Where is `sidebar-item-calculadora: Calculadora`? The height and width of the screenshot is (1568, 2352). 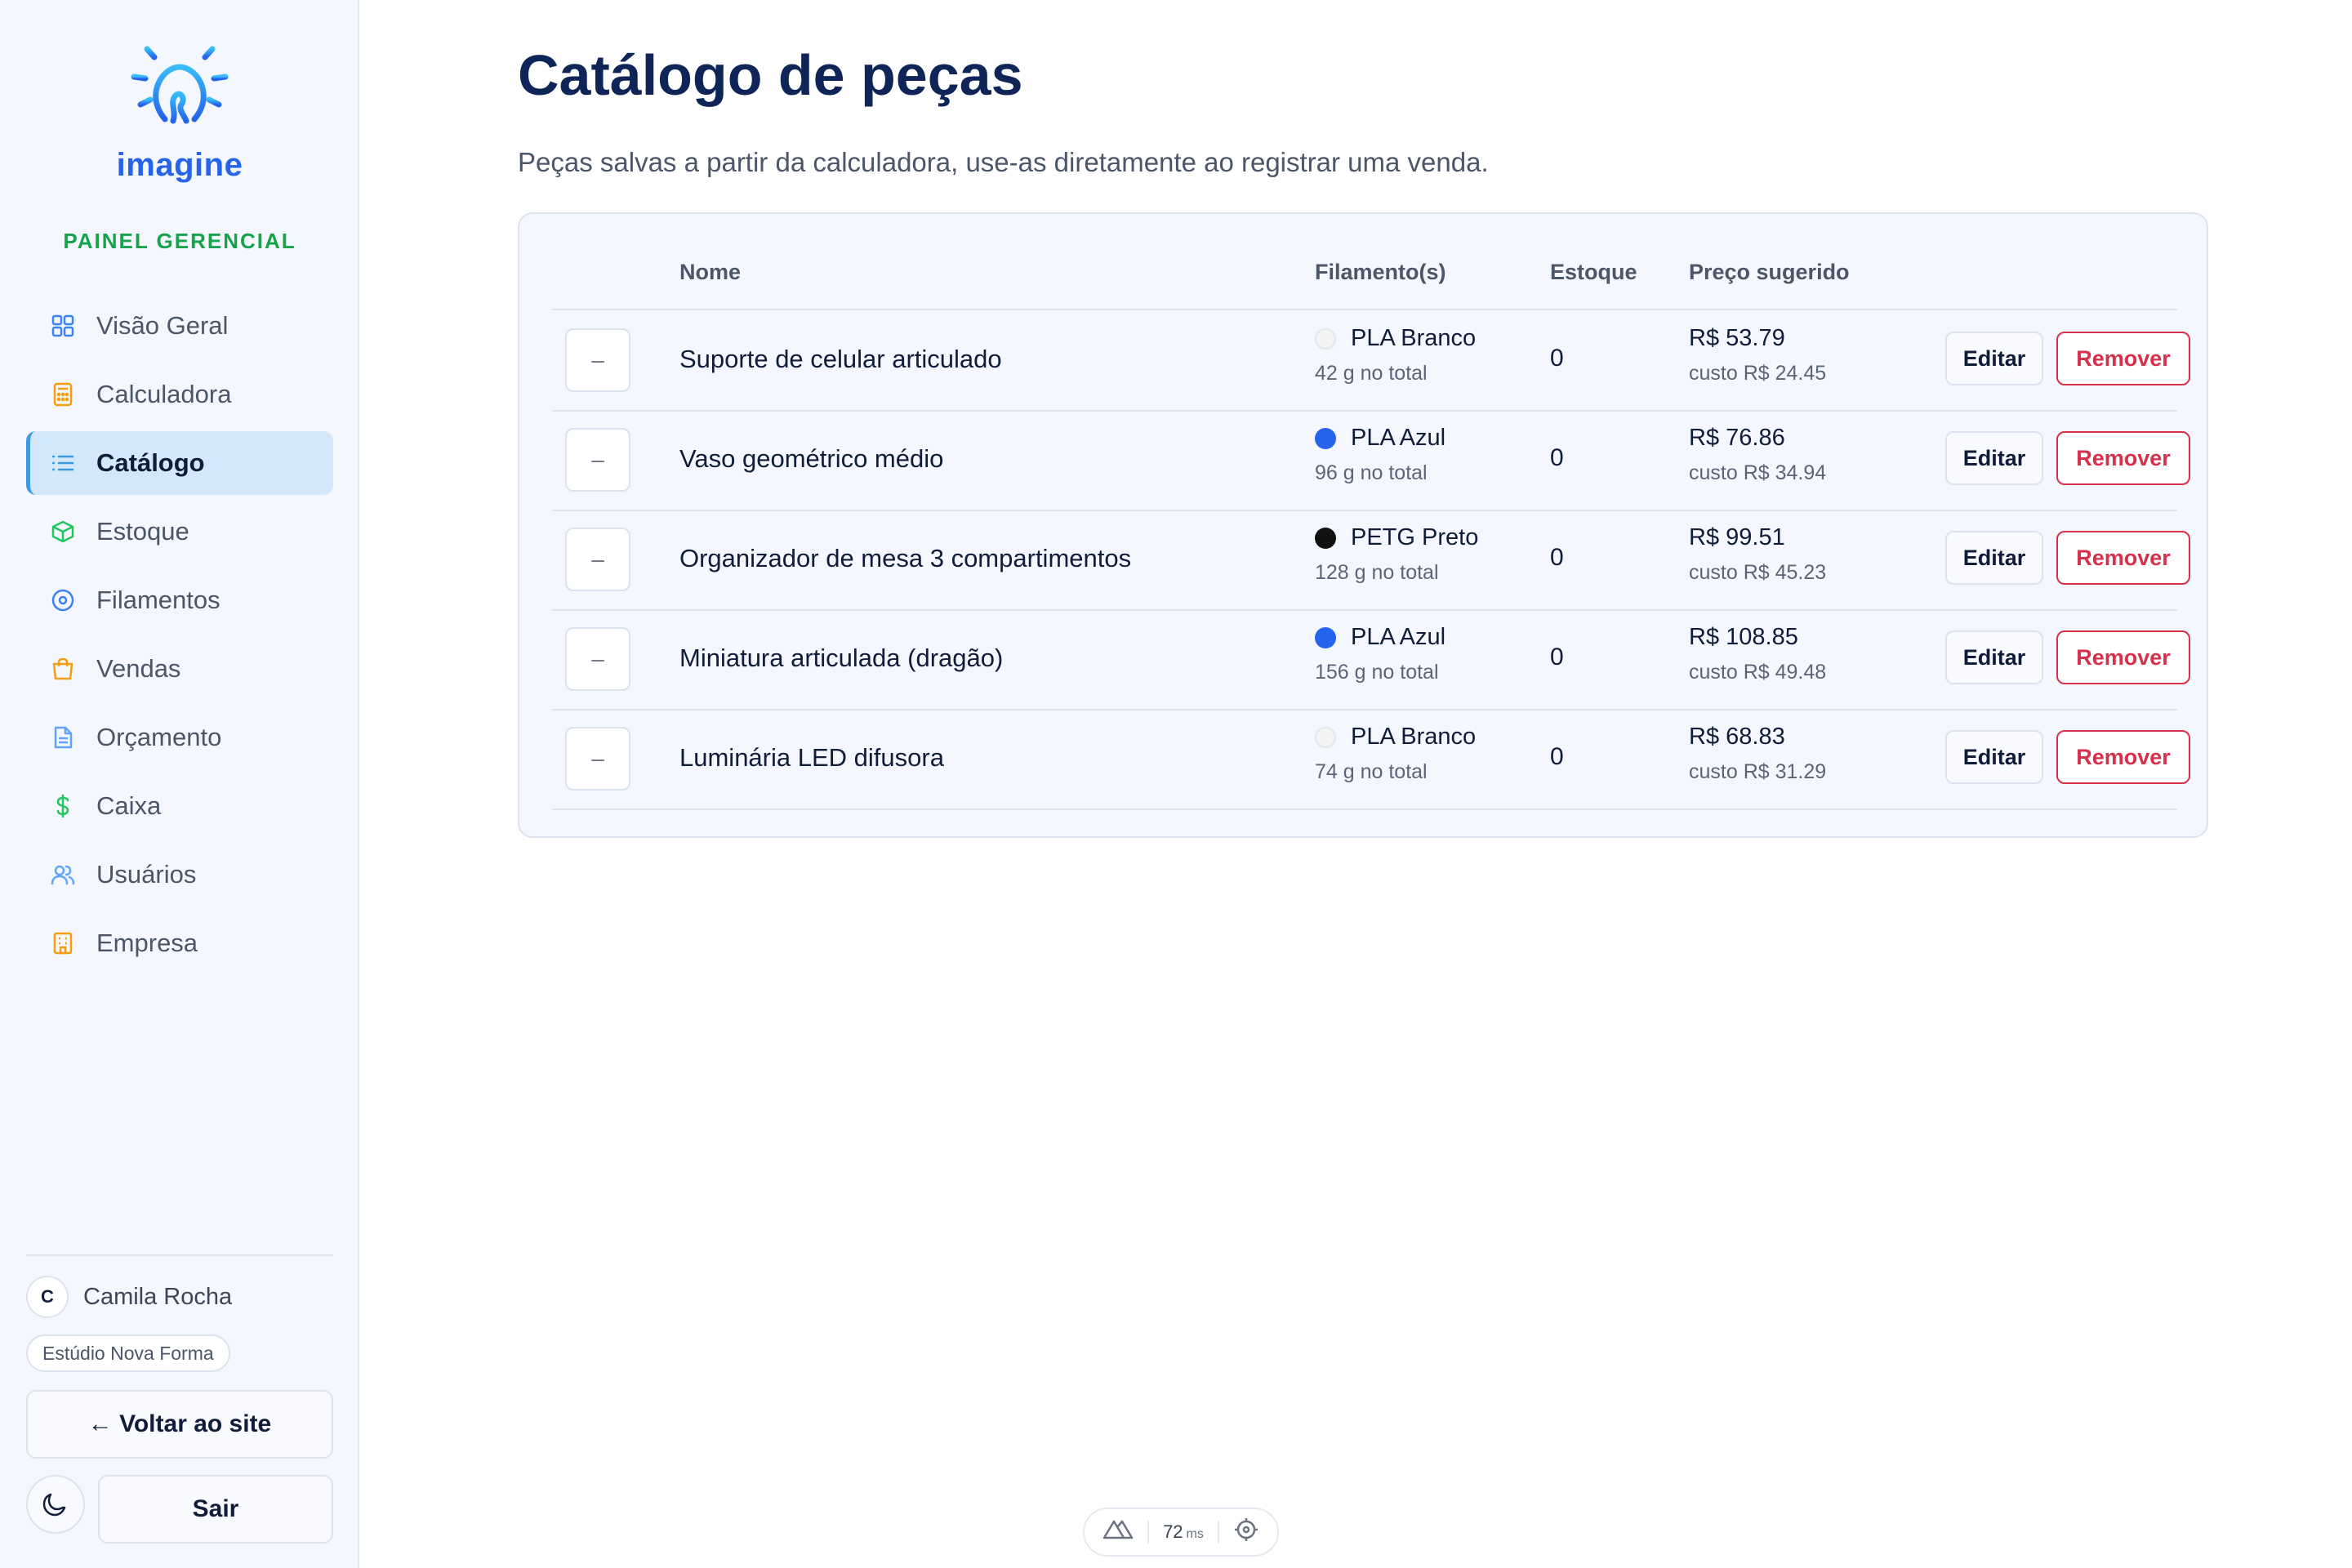 sidebar-item-calculadora: Calculadora is located at coordinates (179, 394).